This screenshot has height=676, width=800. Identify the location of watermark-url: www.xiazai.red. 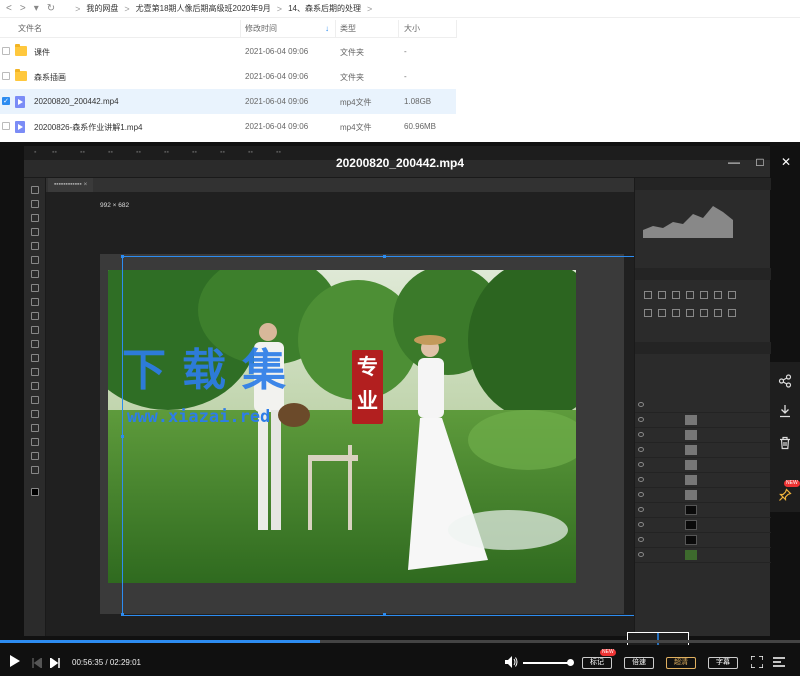
(199, 417).